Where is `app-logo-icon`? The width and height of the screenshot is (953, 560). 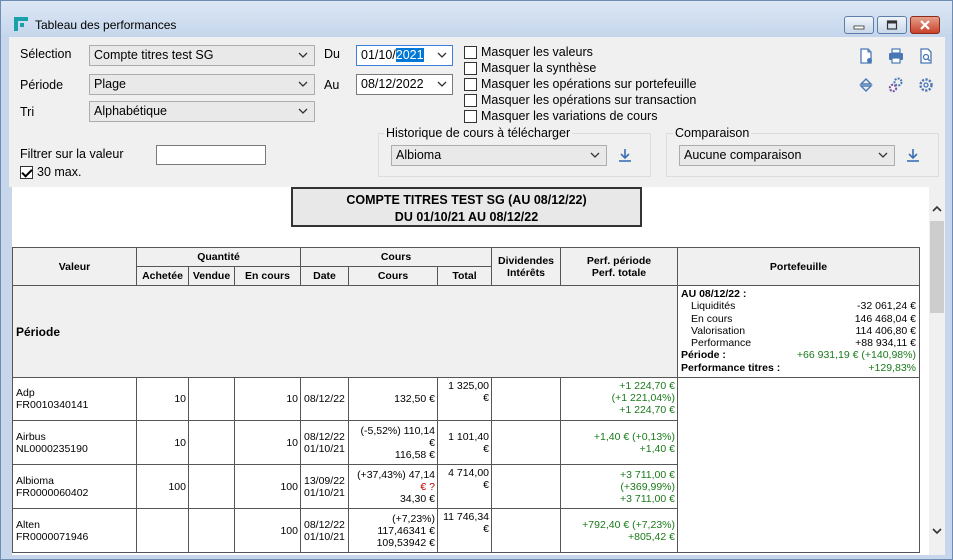
app-logo-icon is located at coordinates (21, 24).